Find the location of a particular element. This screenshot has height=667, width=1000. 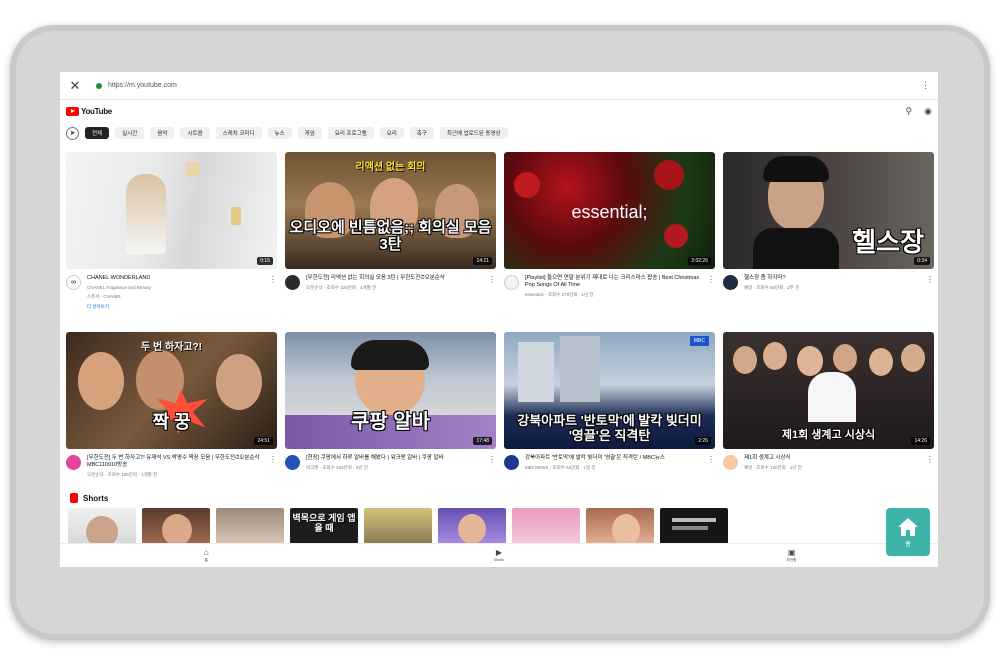

short-item: 벽목으로 게임 앱을 때 is located at coordinates (324, 526).